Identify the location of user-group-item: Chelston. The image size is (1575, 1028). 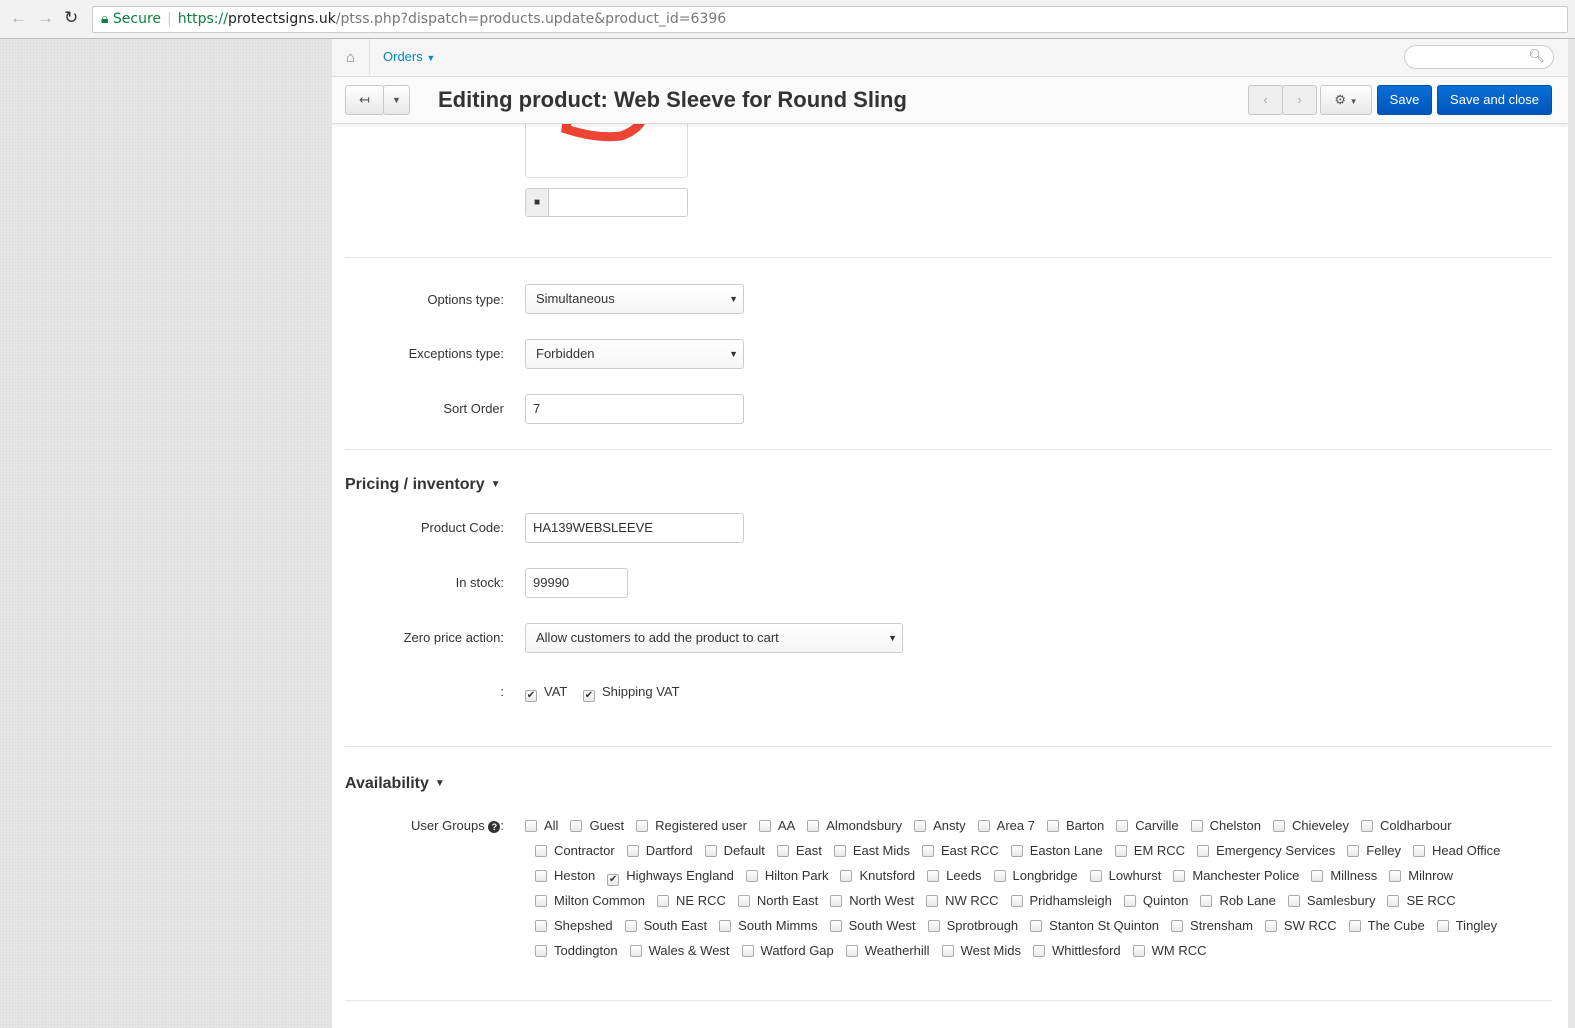
(1225, 825).